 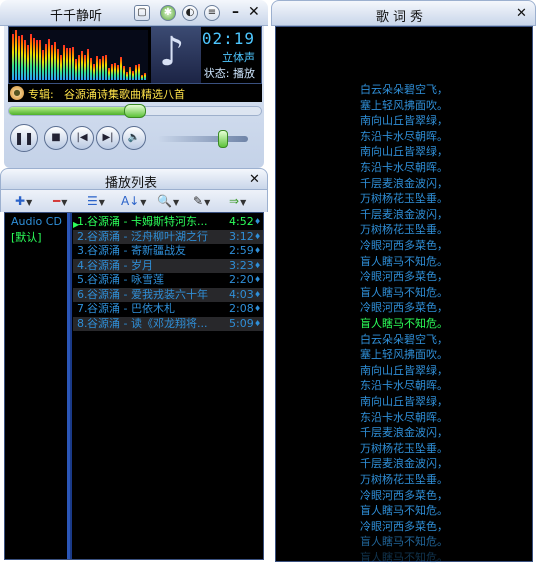 What do you see at coordinates (241, 308) in the screenshot?
I see `track-duration: 2:08` at bounding box center [241, 308].